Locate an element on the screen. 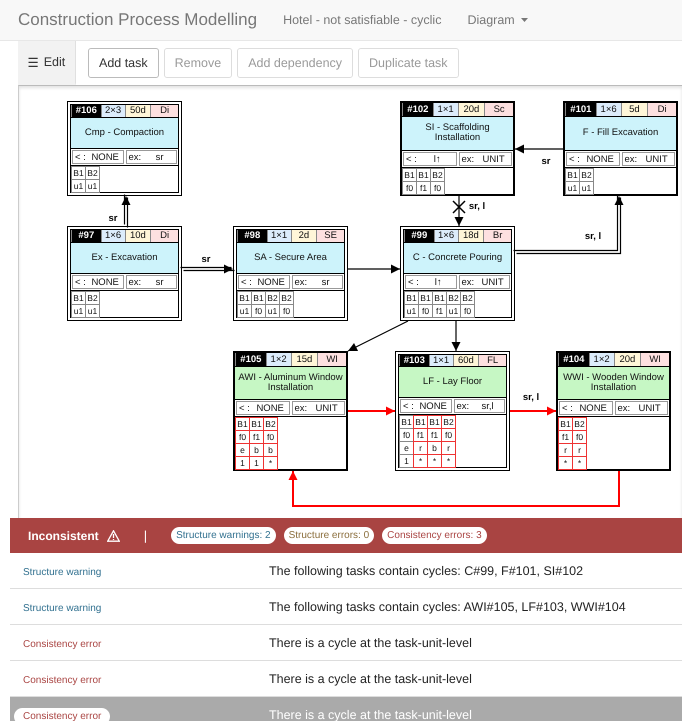  task-node: #104 1×2 20d WI WWI - Wooden Window Installation < : NONE ex: UNIT B1 f1 r * B2 f0 r * is located at coordinates (613, 411).